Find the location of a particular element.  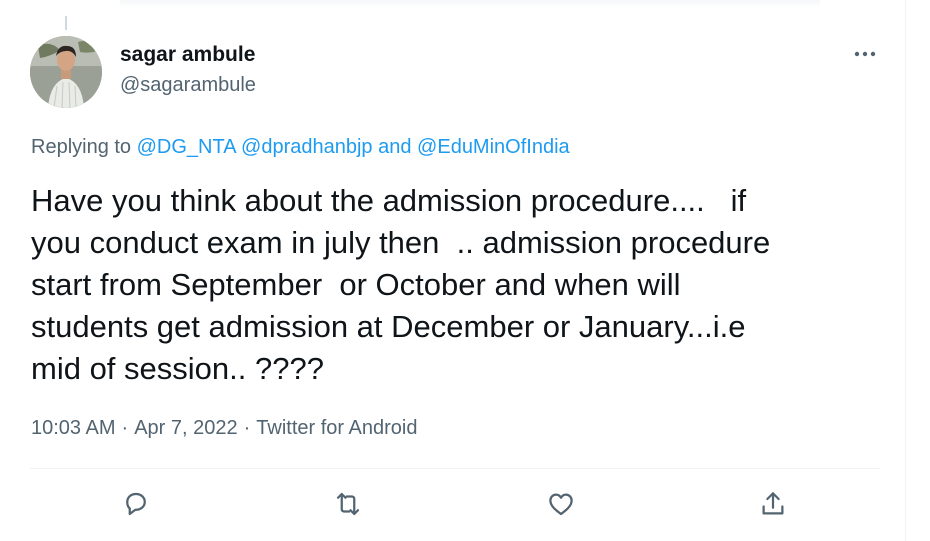

share-icon is located at coordinates (773, 503).